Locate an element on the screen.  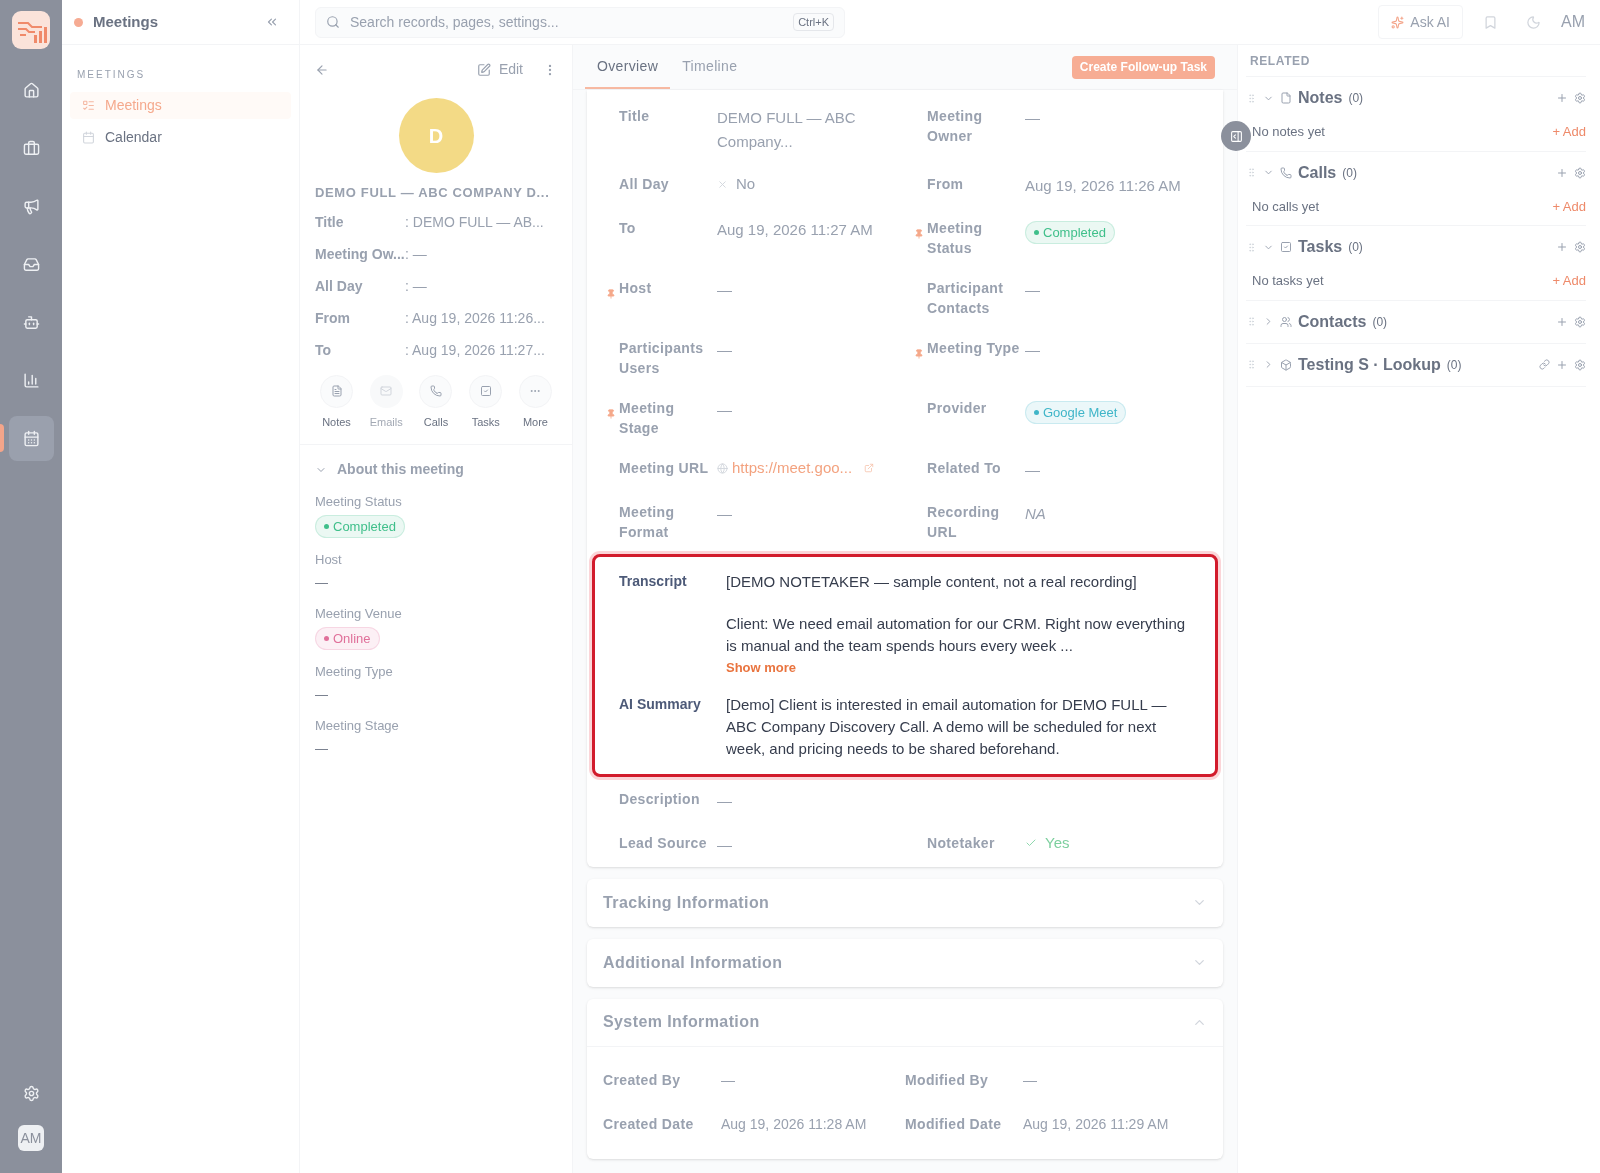
empty-state-text: No calls yet is located at coordinates (1286, 206).